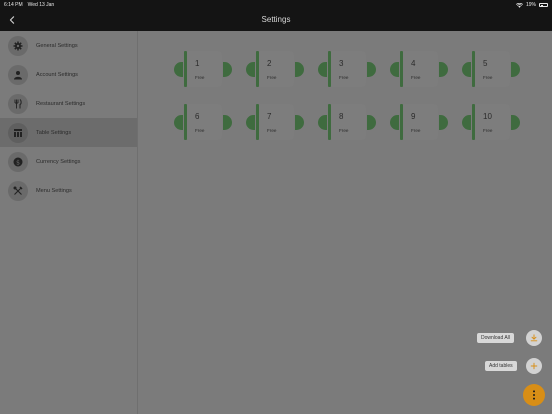 The width and height of the screenshot is (552, 414). Describe the element at coordinates (58, 161) in the screenshot. I see `sidebar-item-label: Currency Settings` at that location.